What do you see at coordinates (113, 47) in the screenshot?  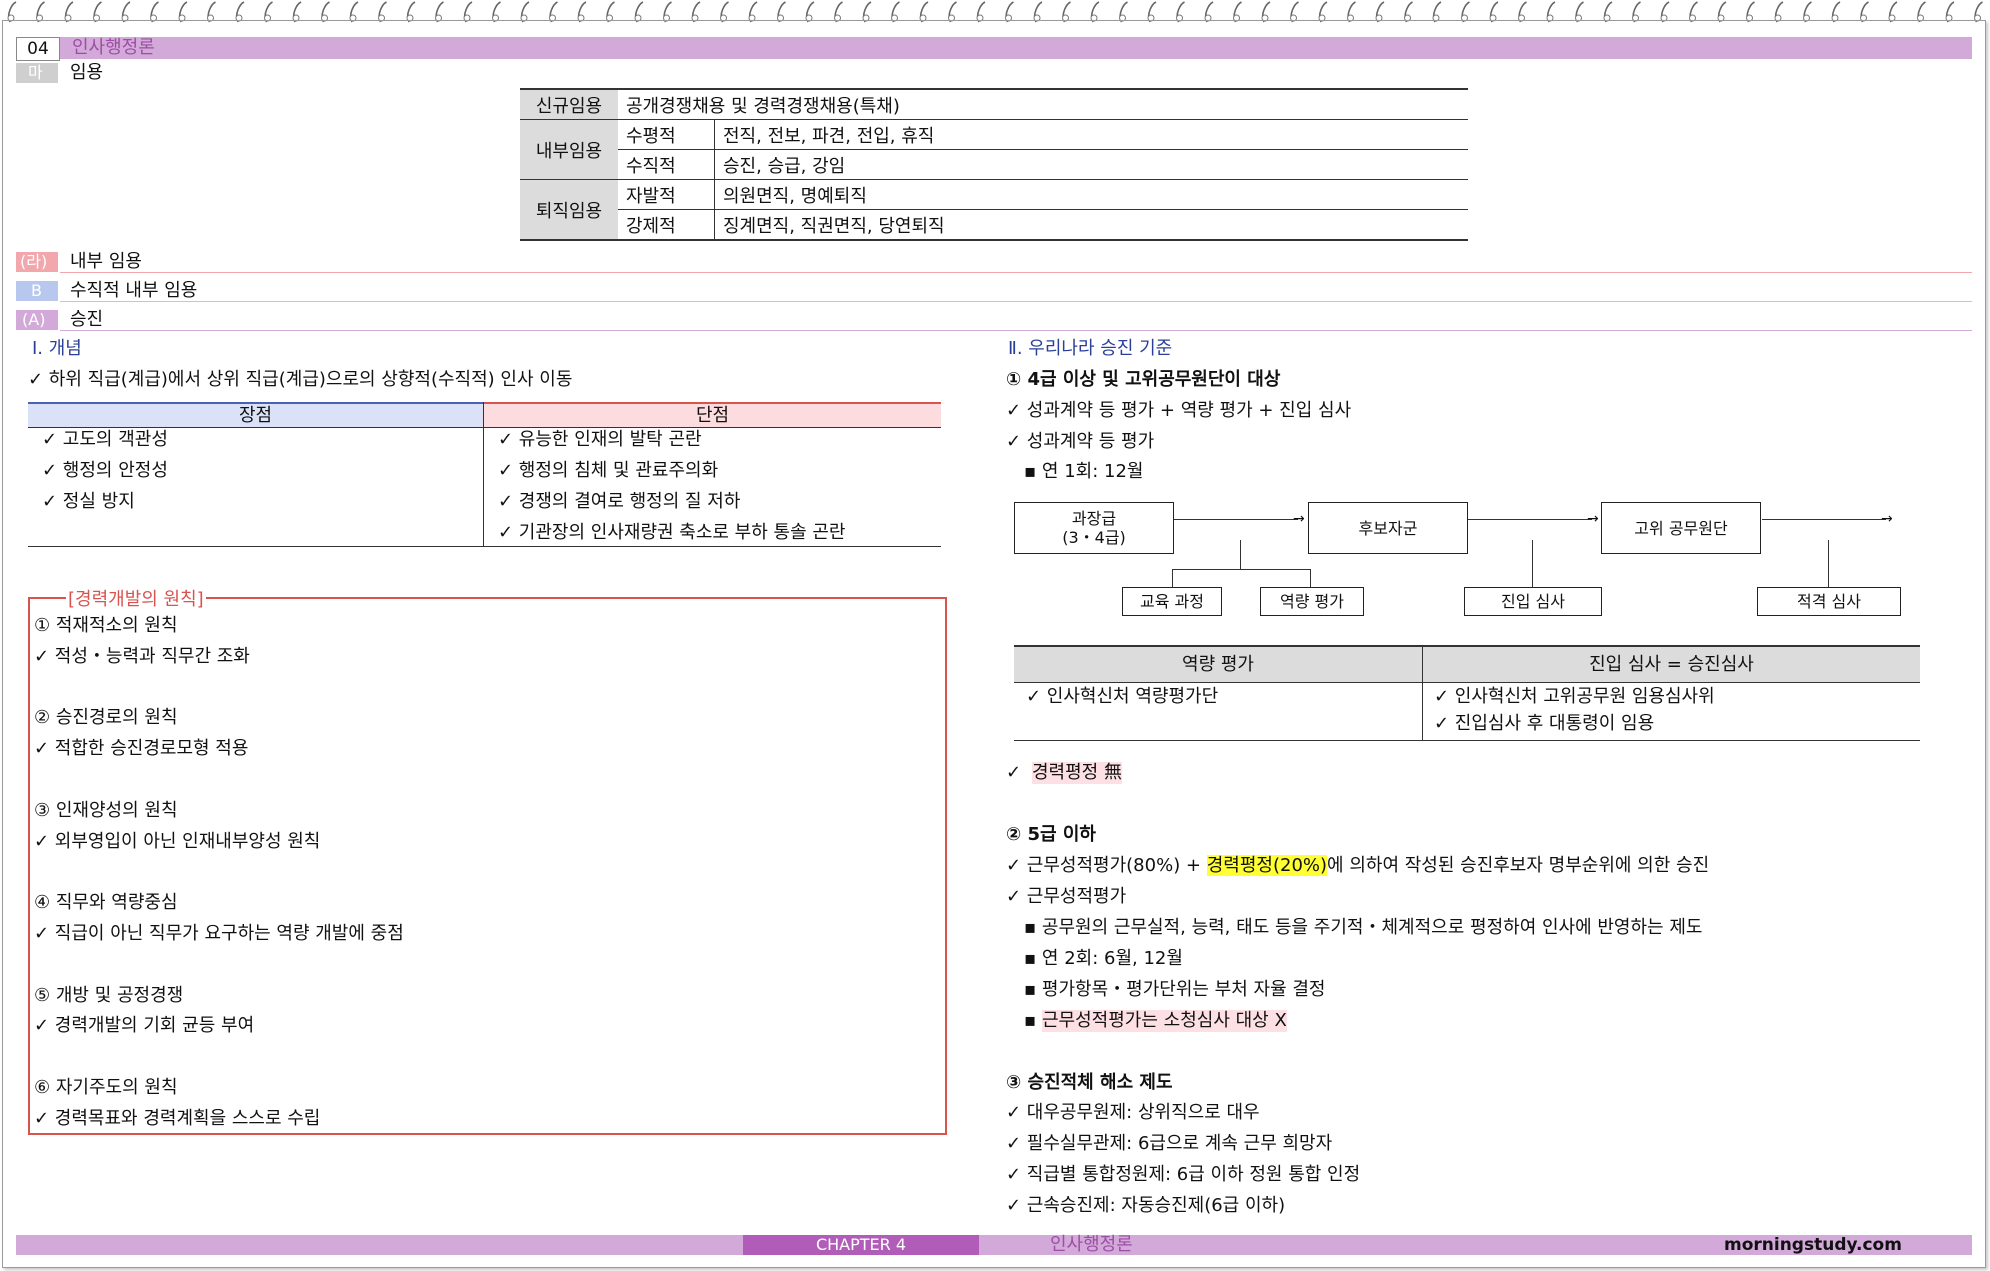 I see `chapter-title: 인사행정론` at bounding box center [113, 47].